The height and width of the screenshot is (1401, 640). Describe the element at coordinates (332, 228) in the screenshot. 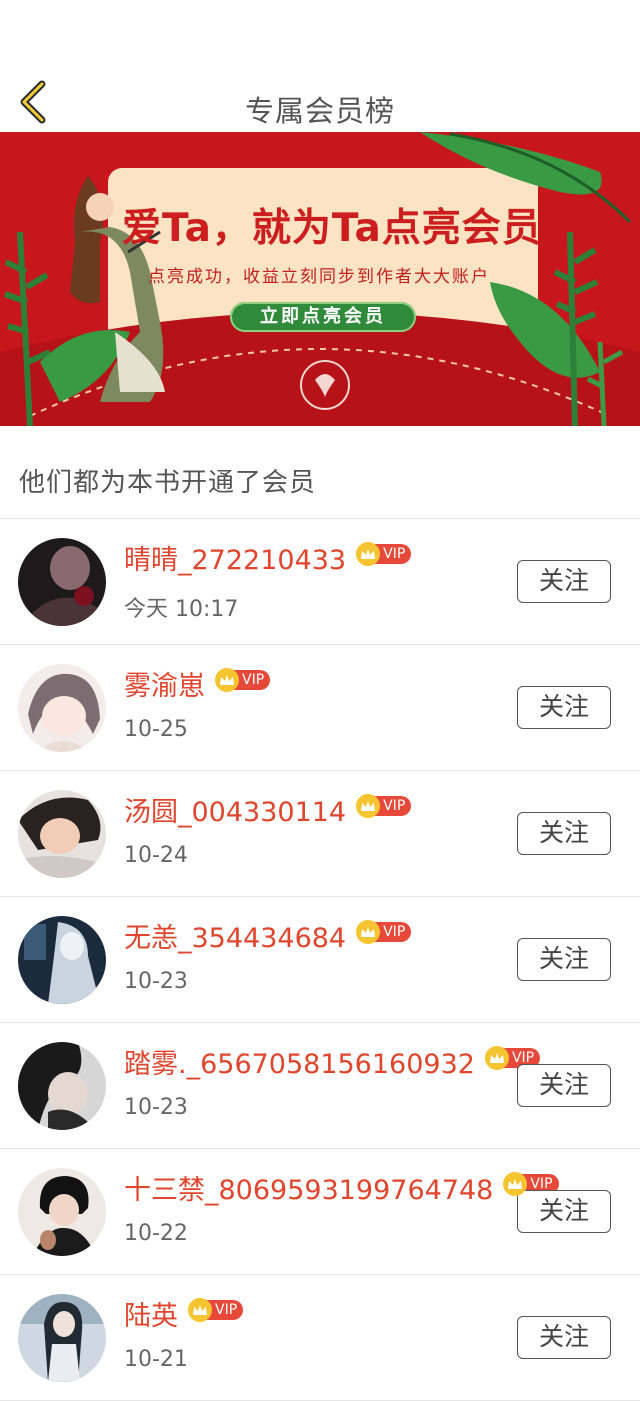

I see `banner-headline: 爱Ta，就为Ta点亮会员` at that location.